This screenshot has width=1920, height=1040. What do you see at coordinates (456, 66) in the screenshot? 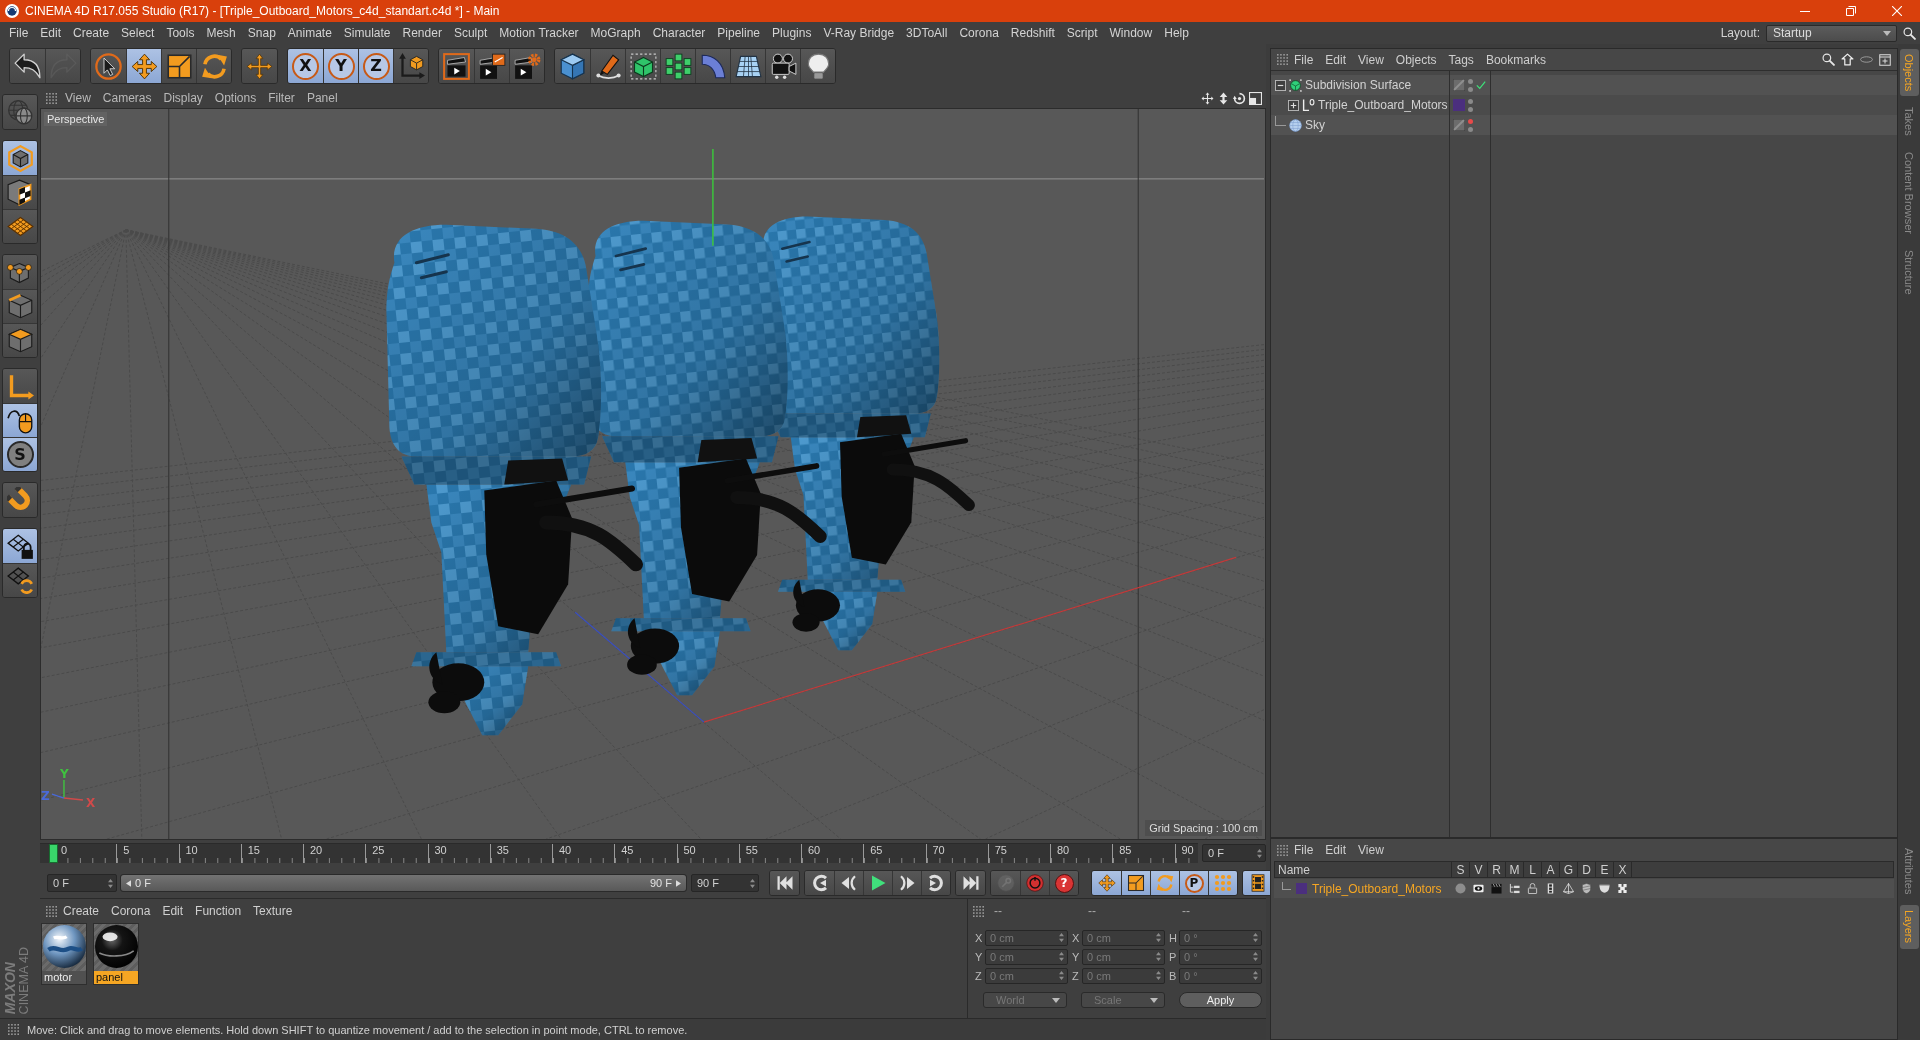
I see `render-view-button` at bounding box center [456, 66].